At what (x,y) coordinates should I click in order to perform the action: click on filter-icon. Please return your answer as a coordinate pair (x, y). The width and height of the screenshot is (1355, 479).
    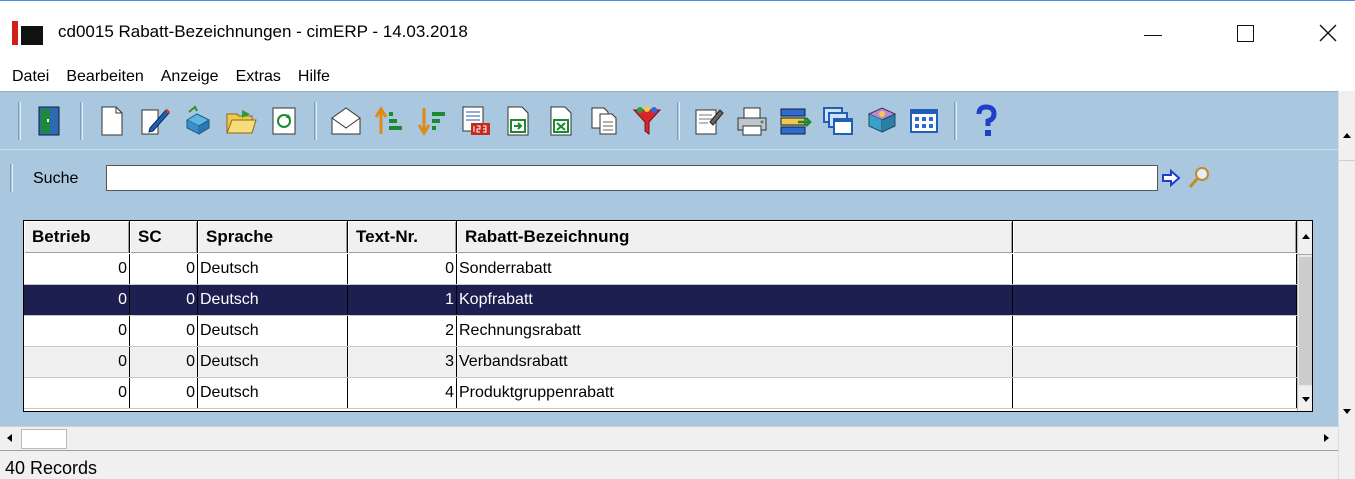
    Looking at the image, I should click on (647, 120).